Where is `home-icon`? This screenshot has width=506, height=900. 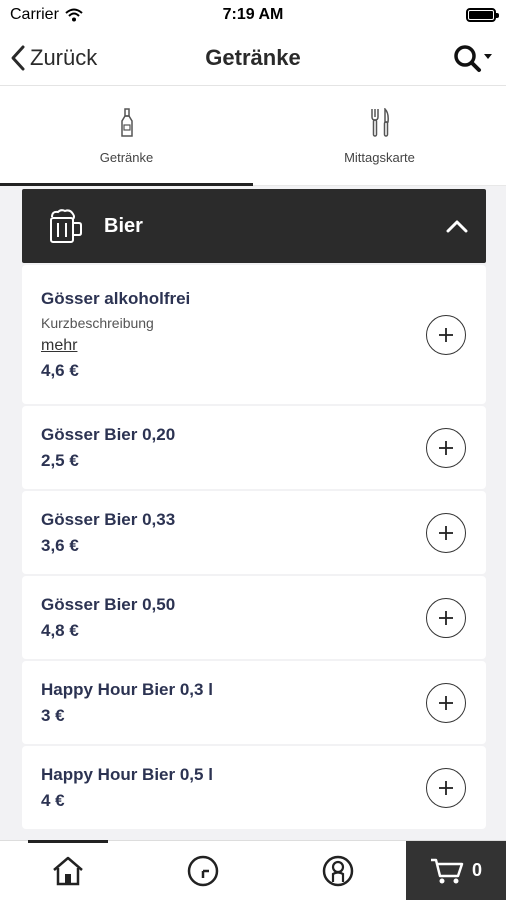 home-icon is located at coordinates (67, 870).